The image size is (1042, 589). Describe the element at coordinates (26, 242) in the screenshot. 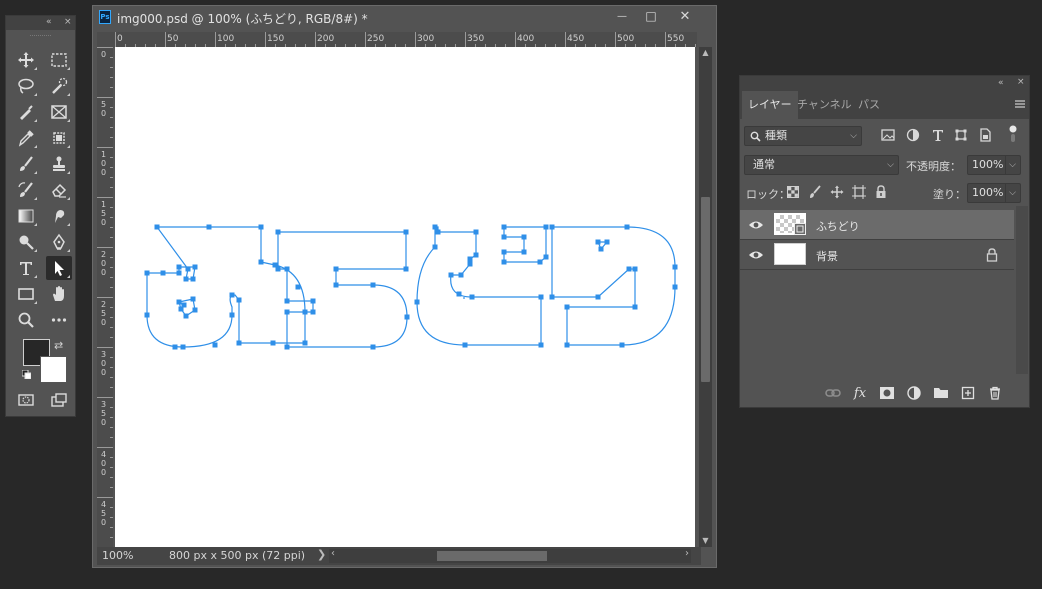

I see `dodge-tool` at that location.